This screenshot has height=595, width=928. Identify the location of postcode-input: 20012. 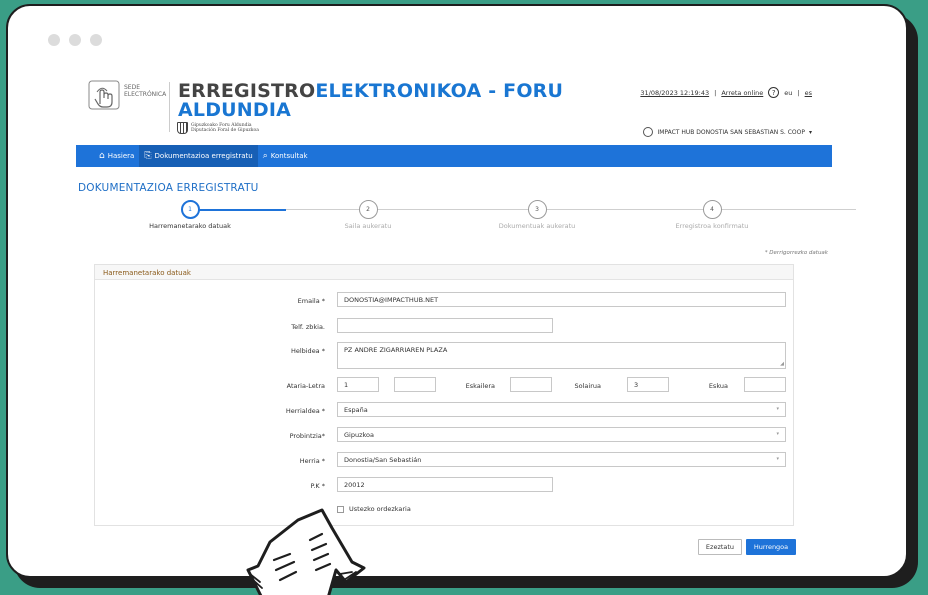
(445, 484).